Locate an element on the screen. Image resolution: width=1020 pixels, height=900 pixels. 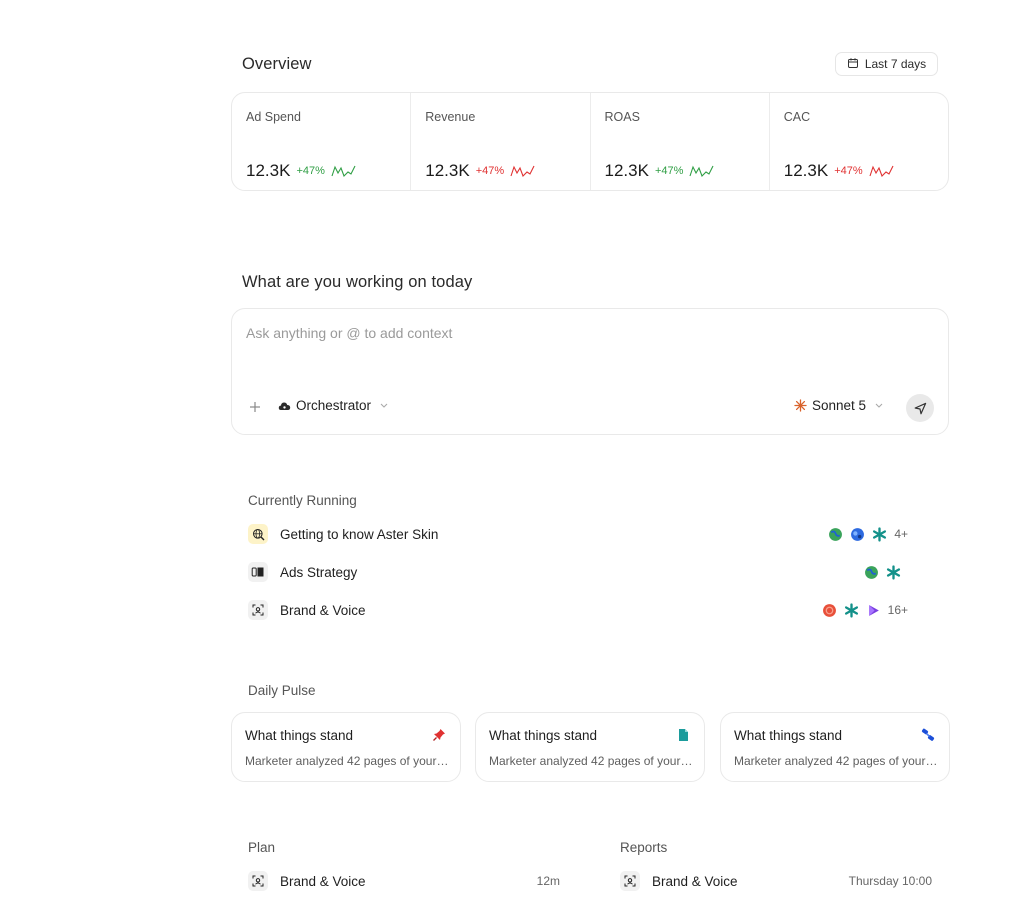
pushpin-icon is located at coordinates (439, 735).